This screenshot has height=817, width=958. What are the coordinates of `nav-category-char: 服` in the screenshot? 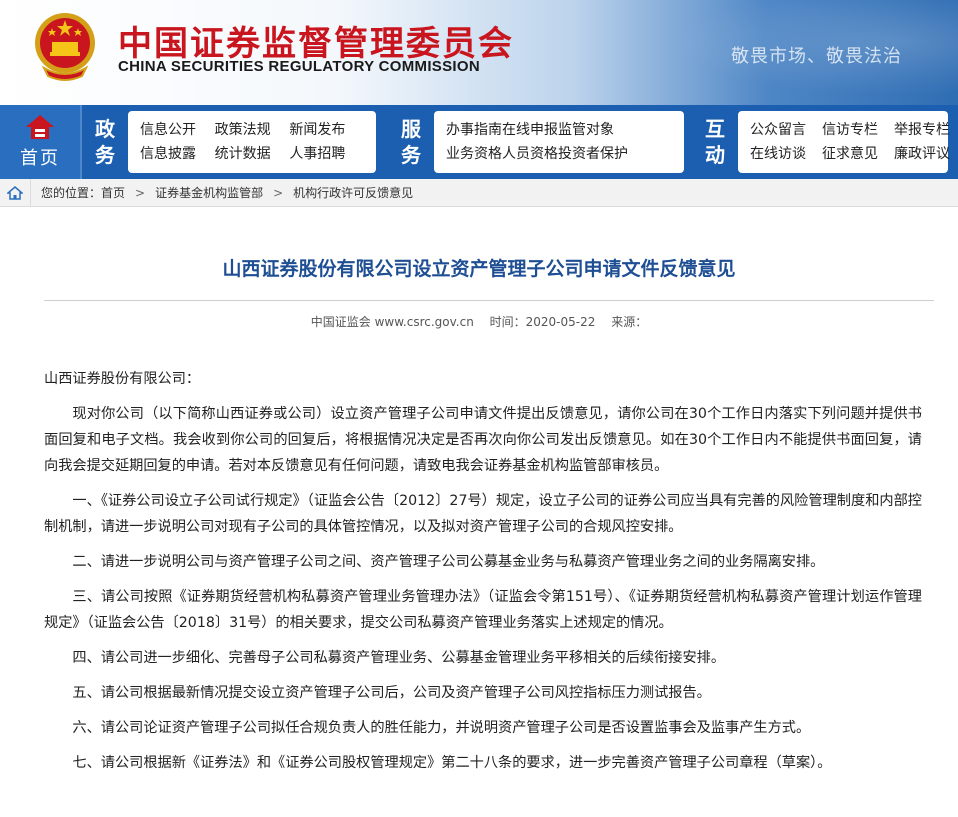 It's located at (411, 129).